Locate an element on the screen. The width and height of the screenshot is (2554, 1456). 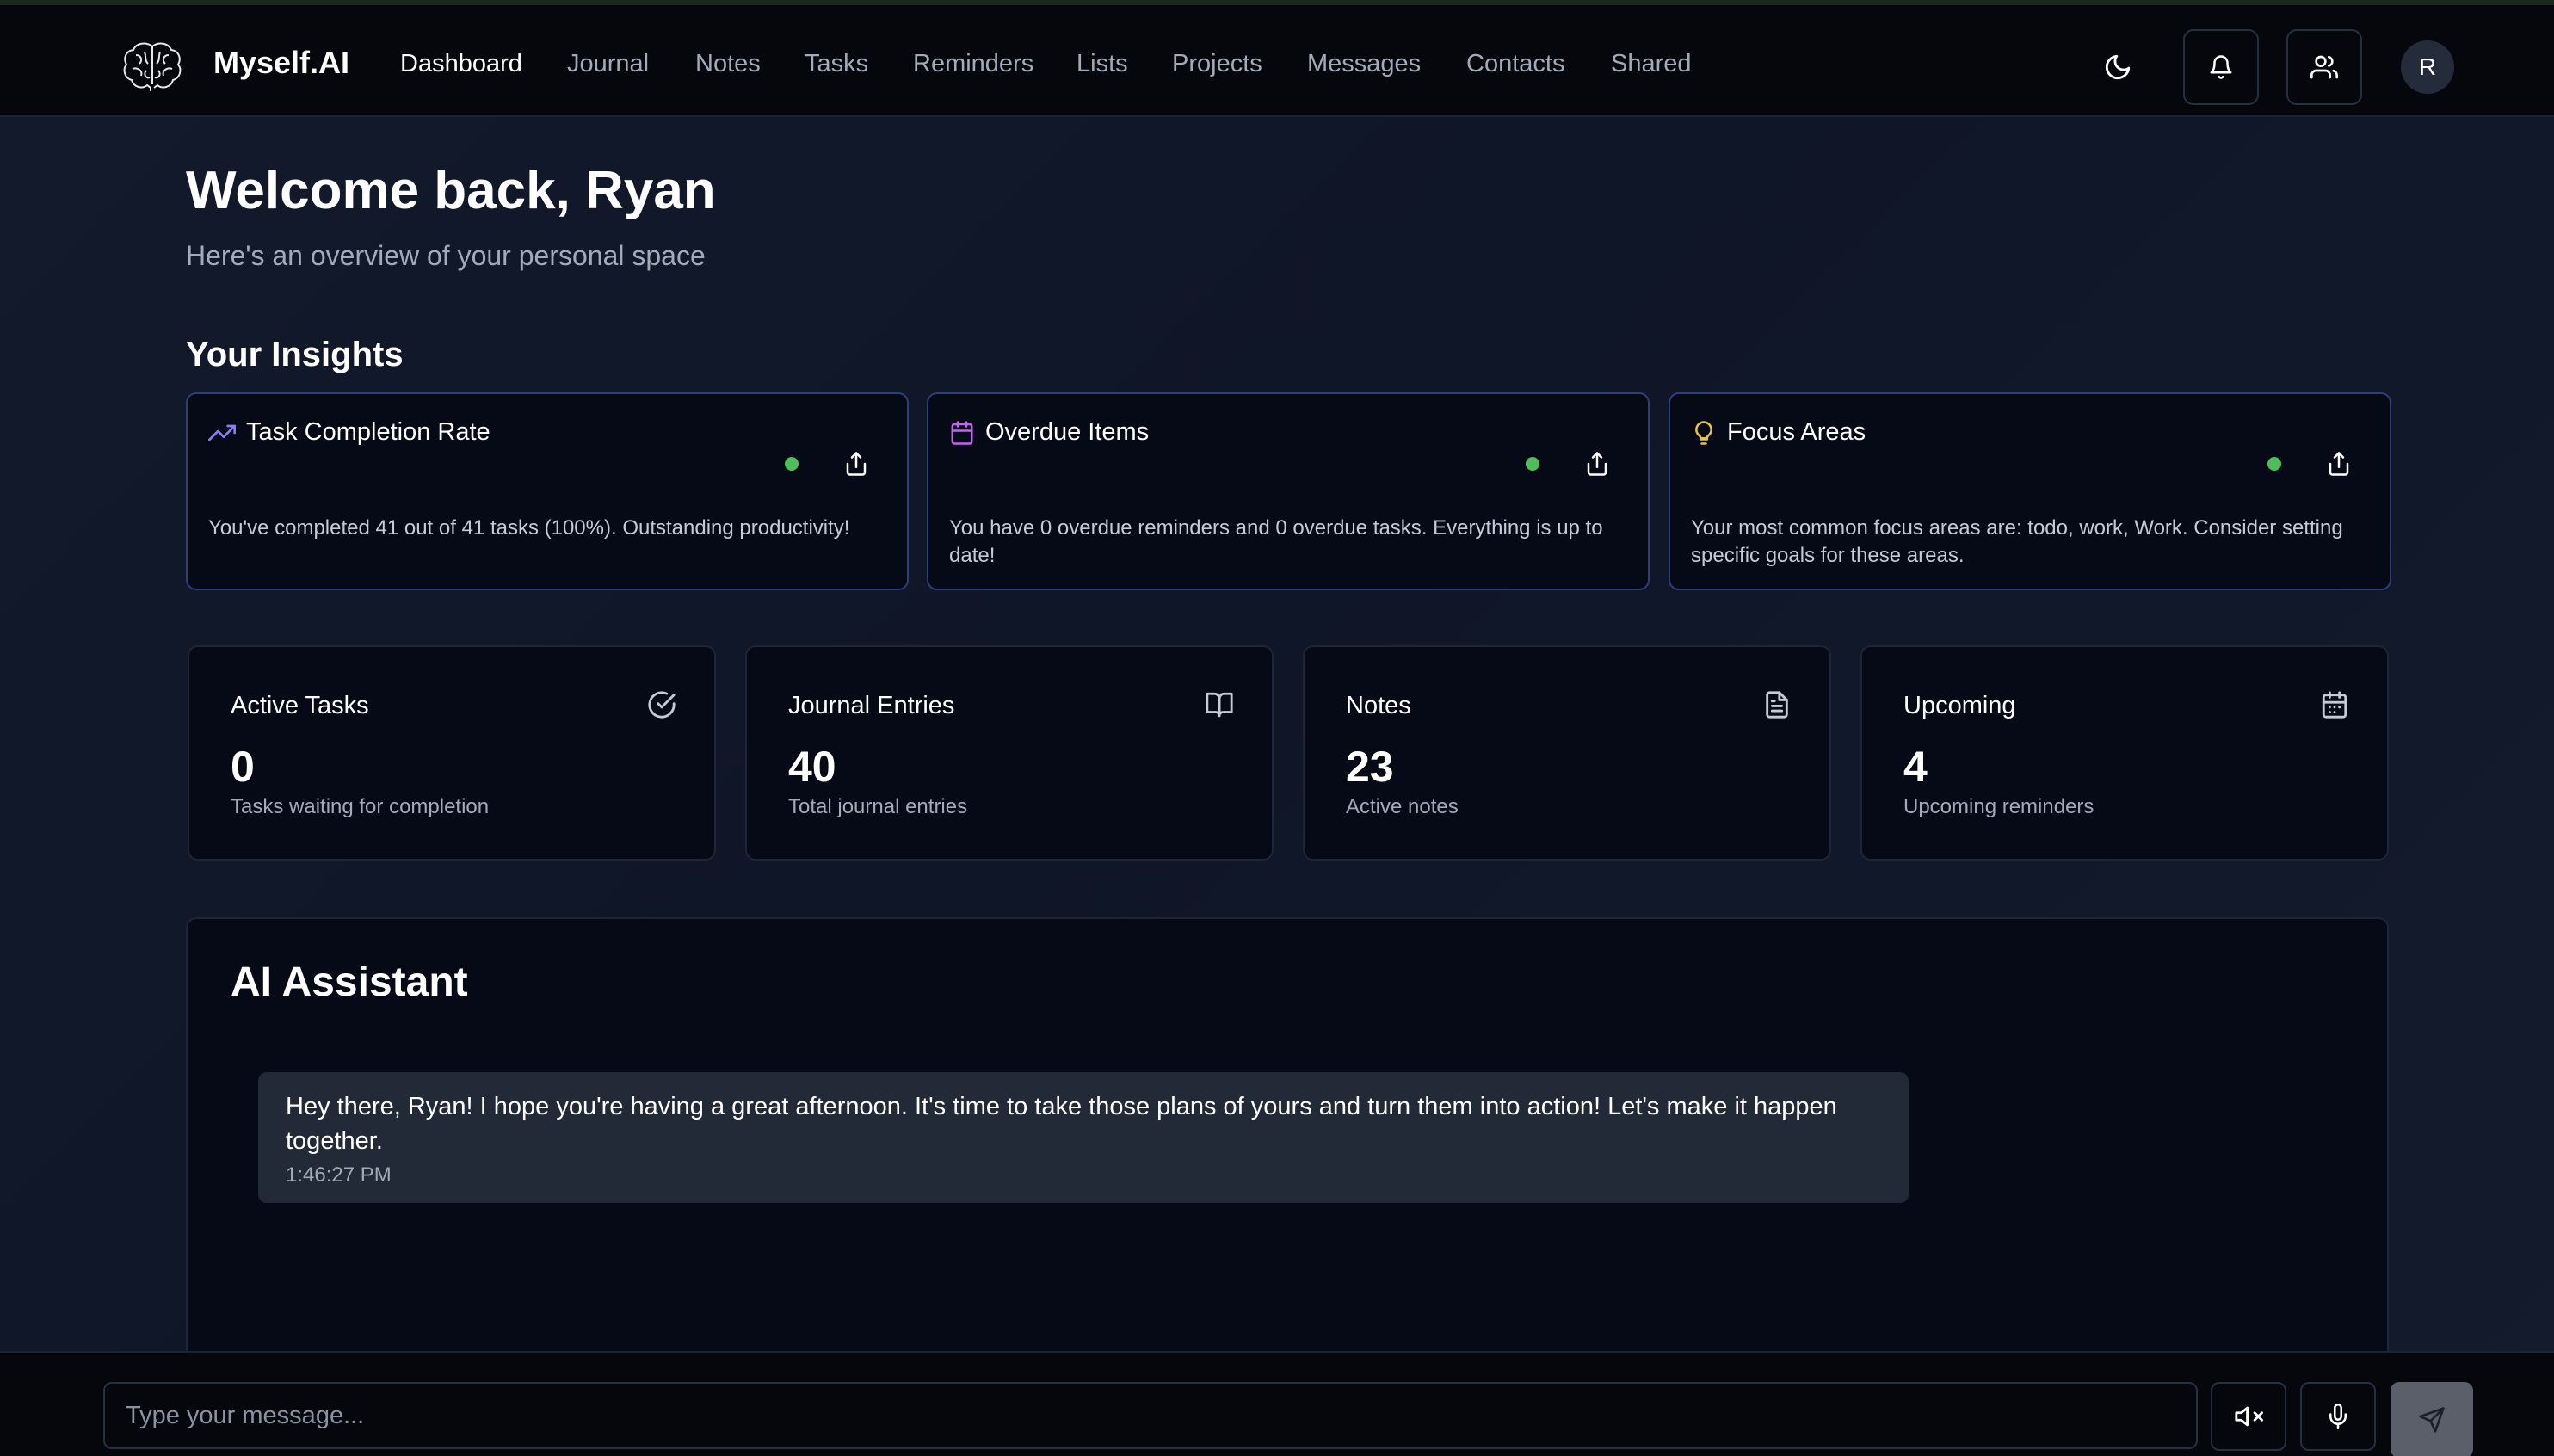
stat-label: Journal Entries is located at coordinates (871, 706).